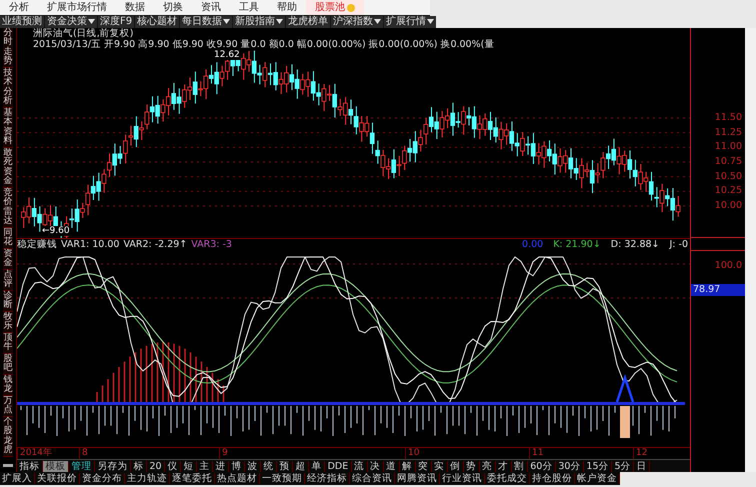 This screenshot has height=487, width=756. Describe the element at coordinates (211, 7) in the screenshot. I see `menu-item: 资讯` at that location.